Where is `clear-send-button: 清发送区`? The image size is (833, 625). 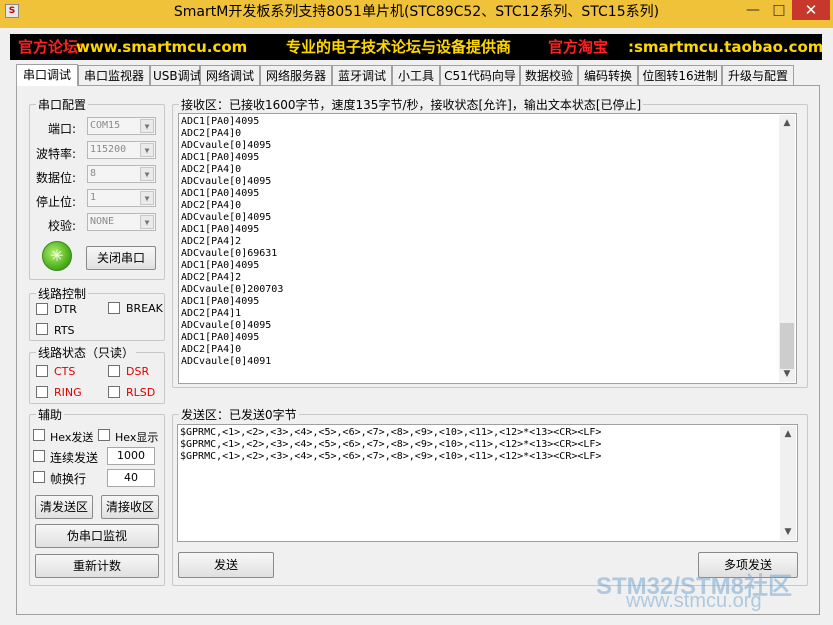 clear-send-button: 清发送区 is located at coordinates (64, 507).